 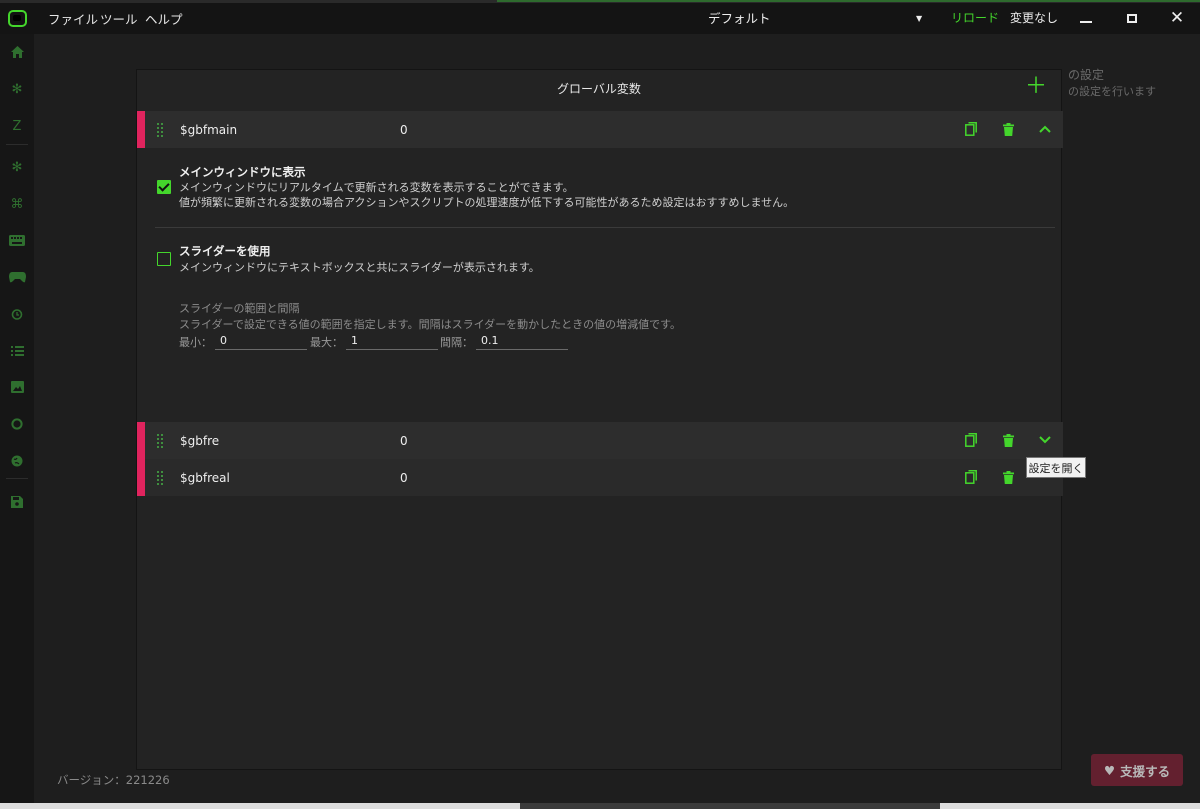 What do you see at coordinates (522, 342) in the screenshot?
I see `step-field: 0.1` at bounding box center [522, 342].